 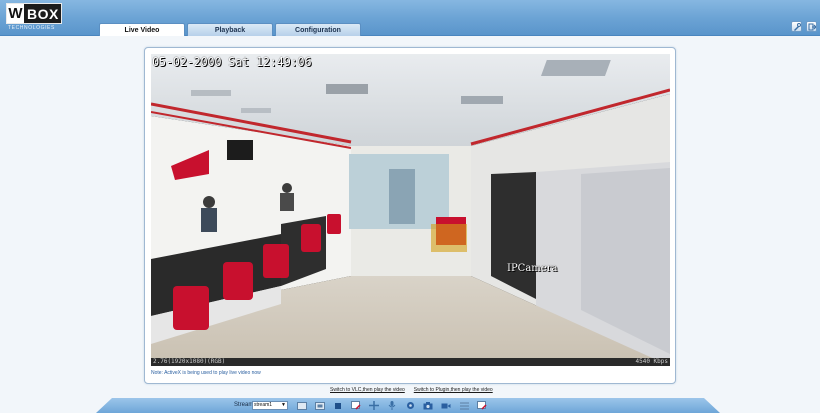 I want to click on stream-select: stream1 ▼, so click(x=270, y=405).